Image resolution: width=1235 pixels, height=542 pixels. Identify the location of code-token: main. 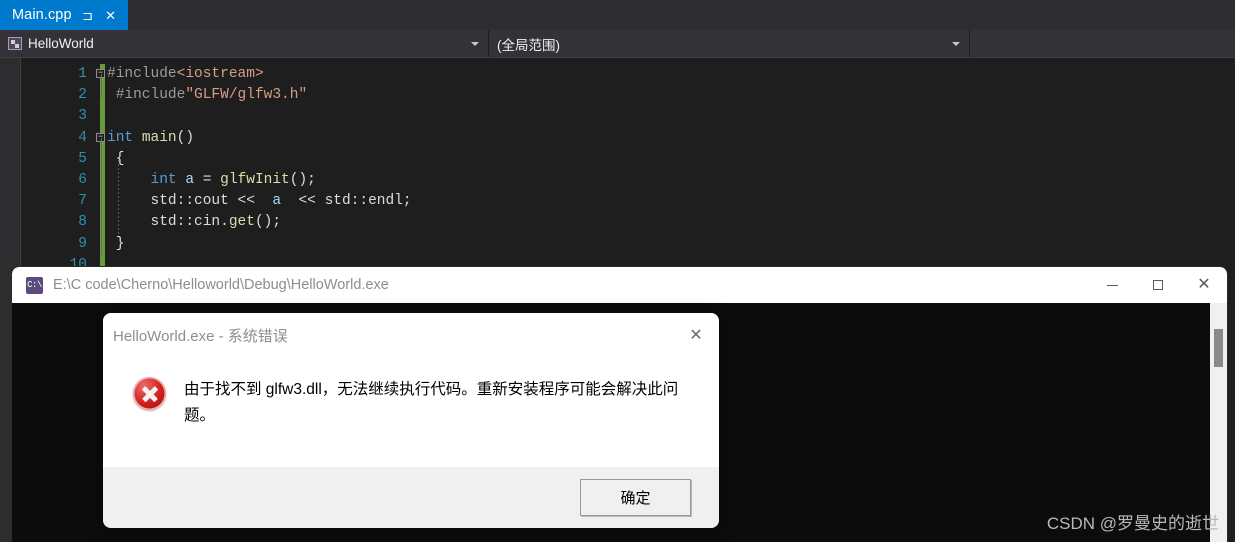
(159, 137).